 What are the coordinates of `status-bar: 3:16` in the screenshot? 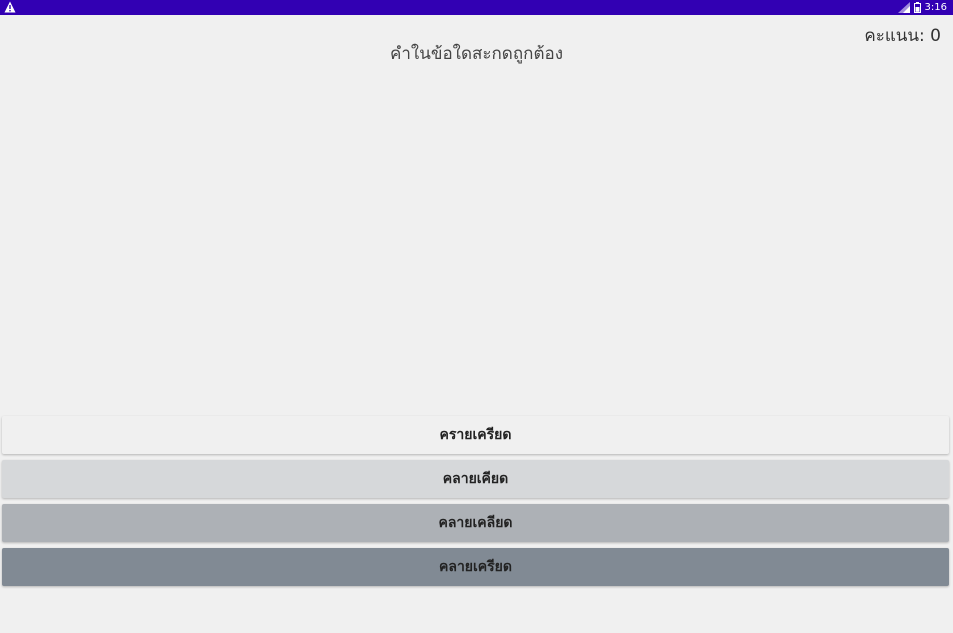 It's located at (476, 7).